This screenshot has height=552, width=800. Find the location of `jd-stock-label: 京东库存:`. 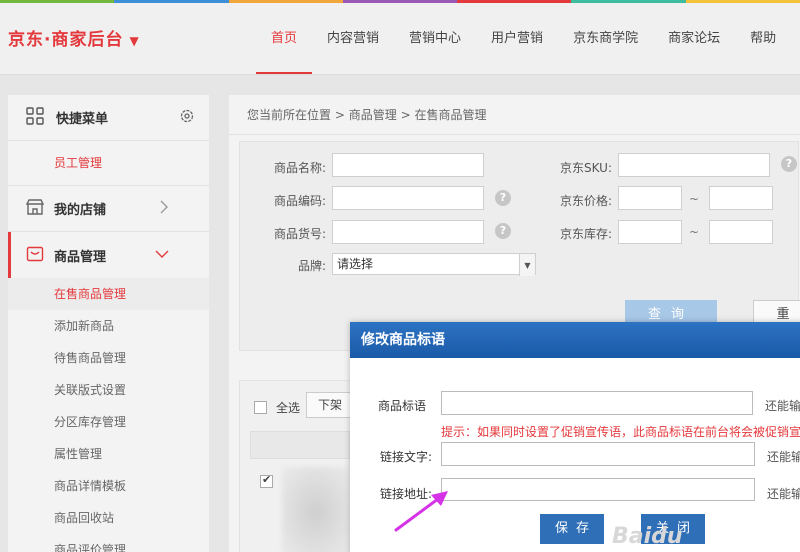

jd-stock-label: 京东库存: is located at coordinates (585, 234).